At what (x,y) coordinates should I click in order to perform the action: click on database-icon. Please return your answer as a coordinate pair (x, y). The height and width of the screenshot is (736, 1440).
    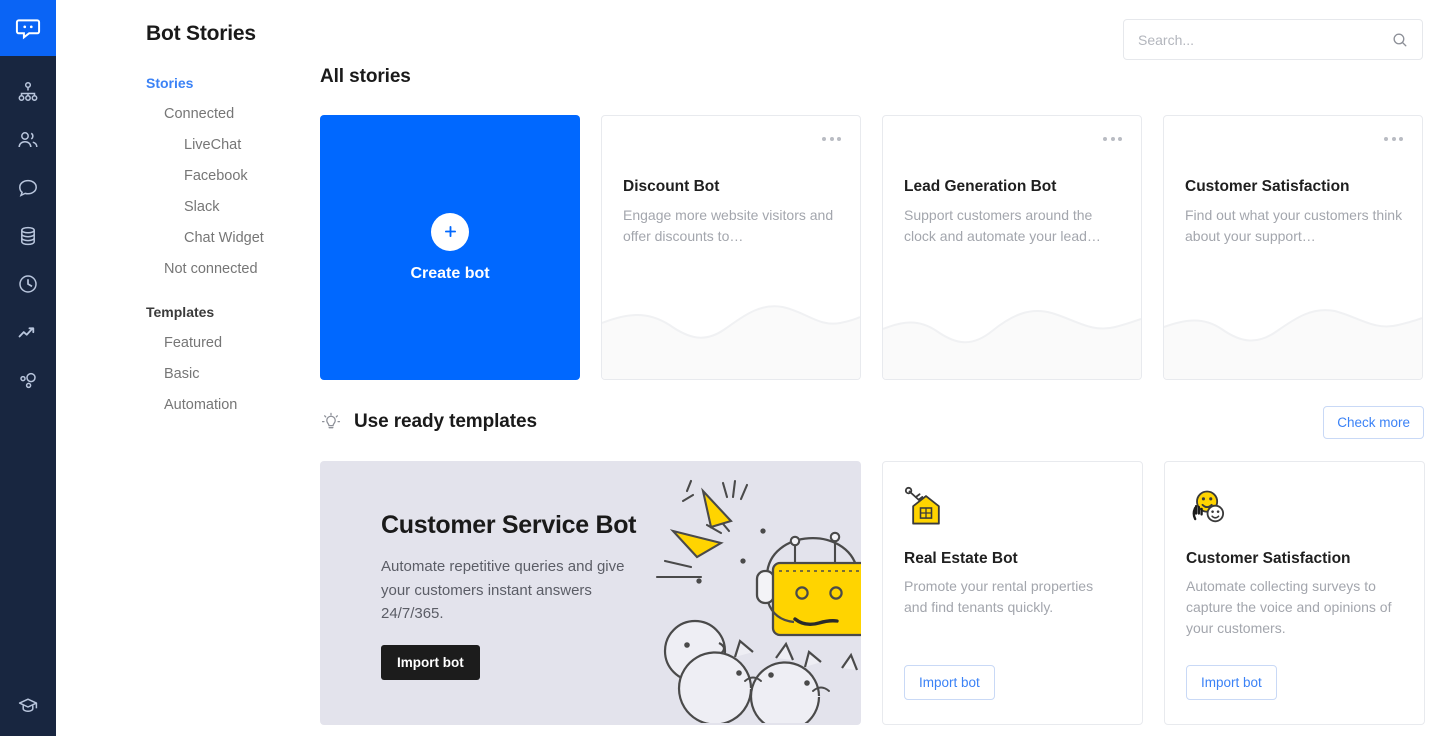
    Looking at the image, I should click on (28, 236).